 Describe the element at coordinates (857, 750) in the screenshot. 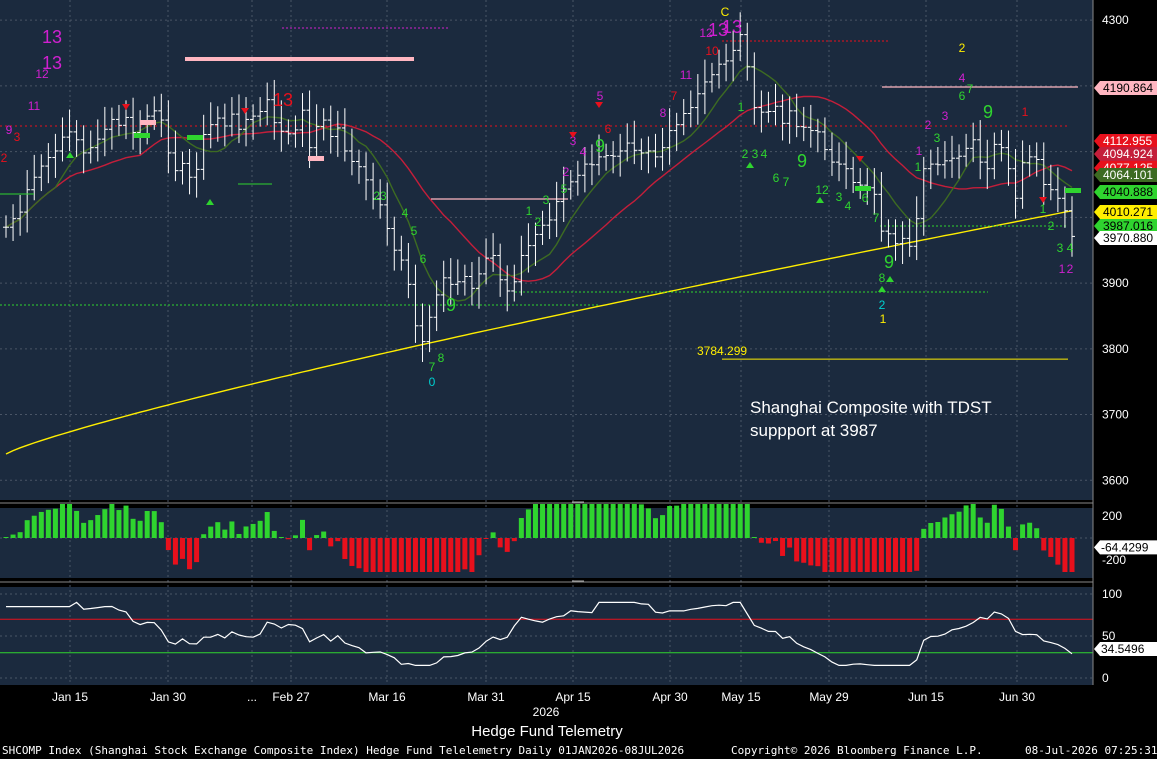

I see `footer-copyright: Copyright© 2026 Bloomberg Finance L.P.` at that location.